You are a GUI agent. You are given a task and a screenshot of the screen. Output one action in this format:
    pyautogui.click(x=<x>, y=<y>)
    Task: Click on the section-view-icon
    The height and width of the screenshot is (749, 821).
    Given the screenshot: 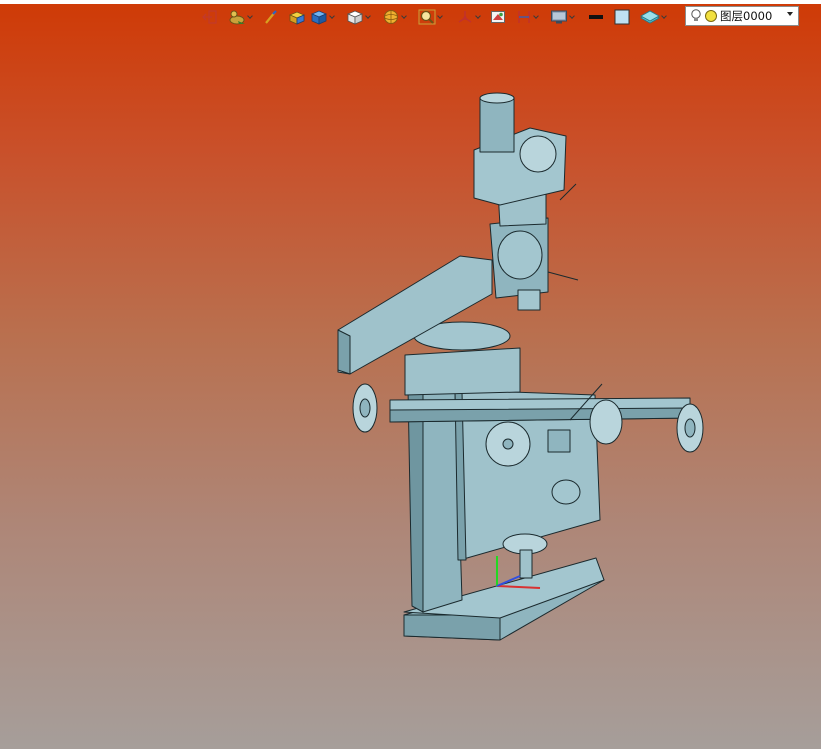 What is the action you would take?
    pyautogui.click(x=498, y=17)
    